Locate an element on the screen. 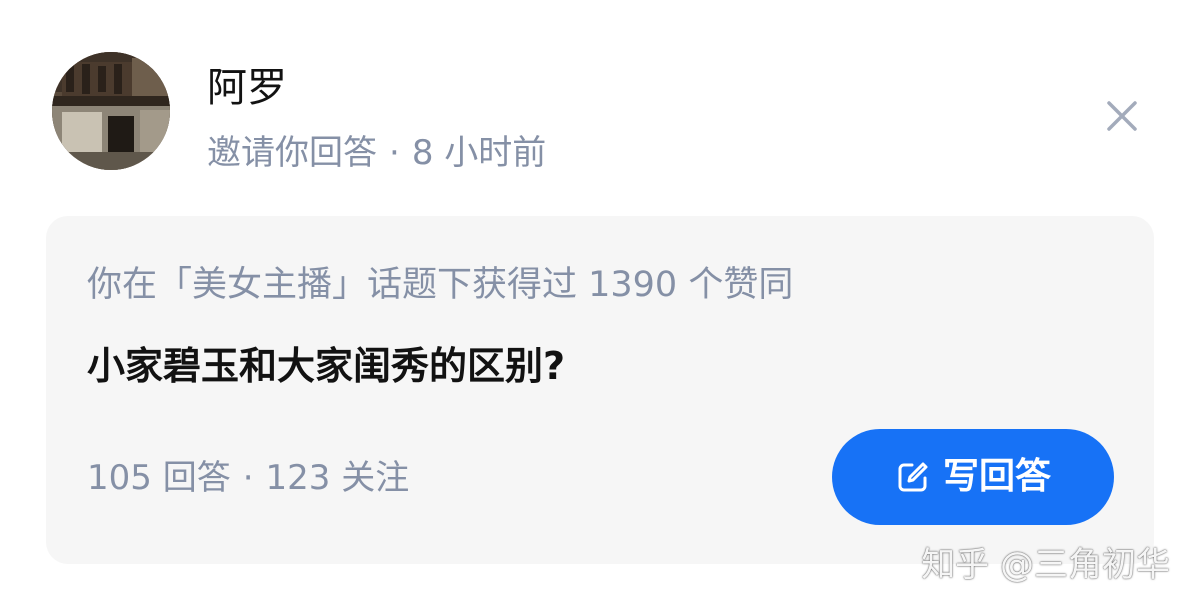  question-title: 小家碧玉和大家闺秀的区别? is located at coordinates (326, 366).